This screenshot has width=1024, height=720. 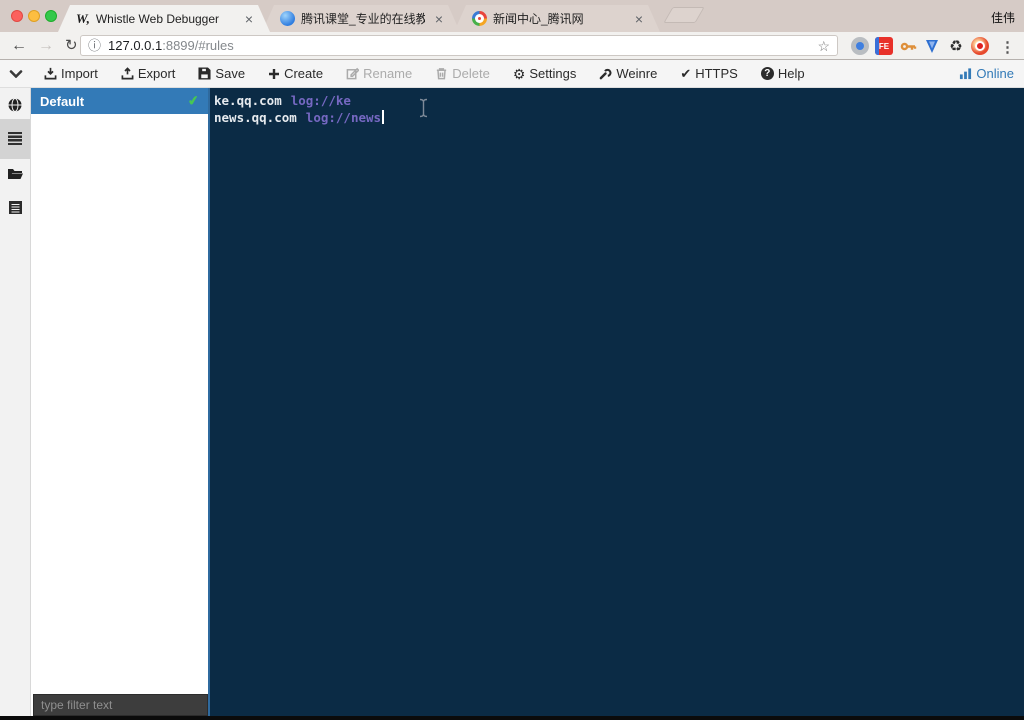 What do you see at coordinates (51, 16) in the screenshot?
I see `zoom-window-button` at bounding box center [51, 16].